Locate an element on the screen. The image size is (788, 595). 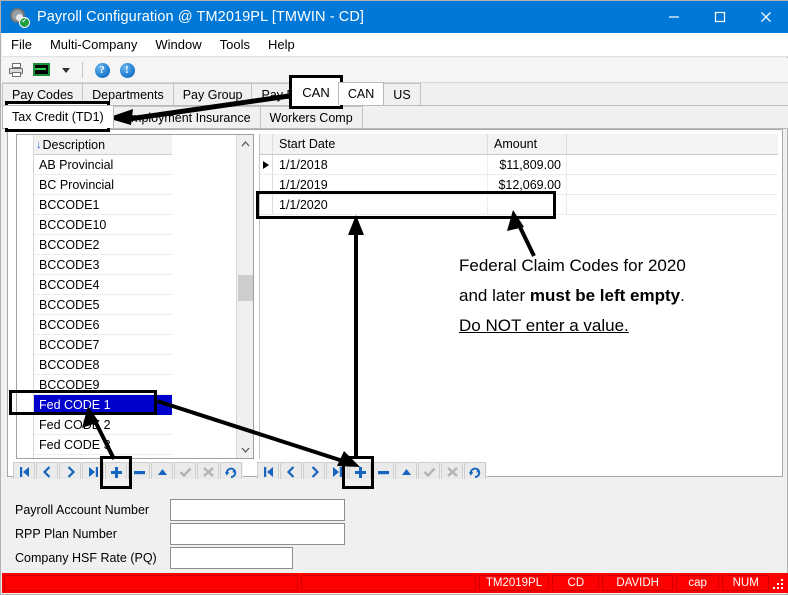
menu-item-help: Help is located at coordinates (281, 44).